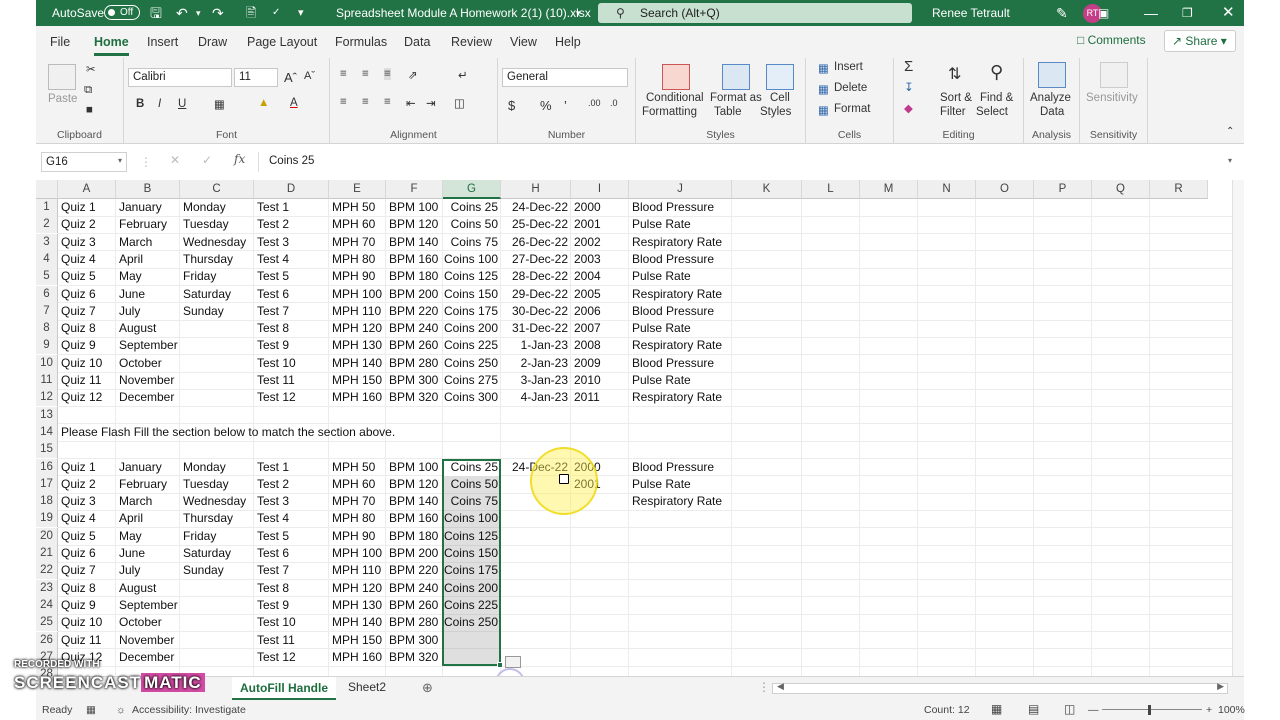 The image size is (1280, 720). Describe the element at coordinates (156, 13) in the screenshot. I see `save-icon: 🖫` at that location.